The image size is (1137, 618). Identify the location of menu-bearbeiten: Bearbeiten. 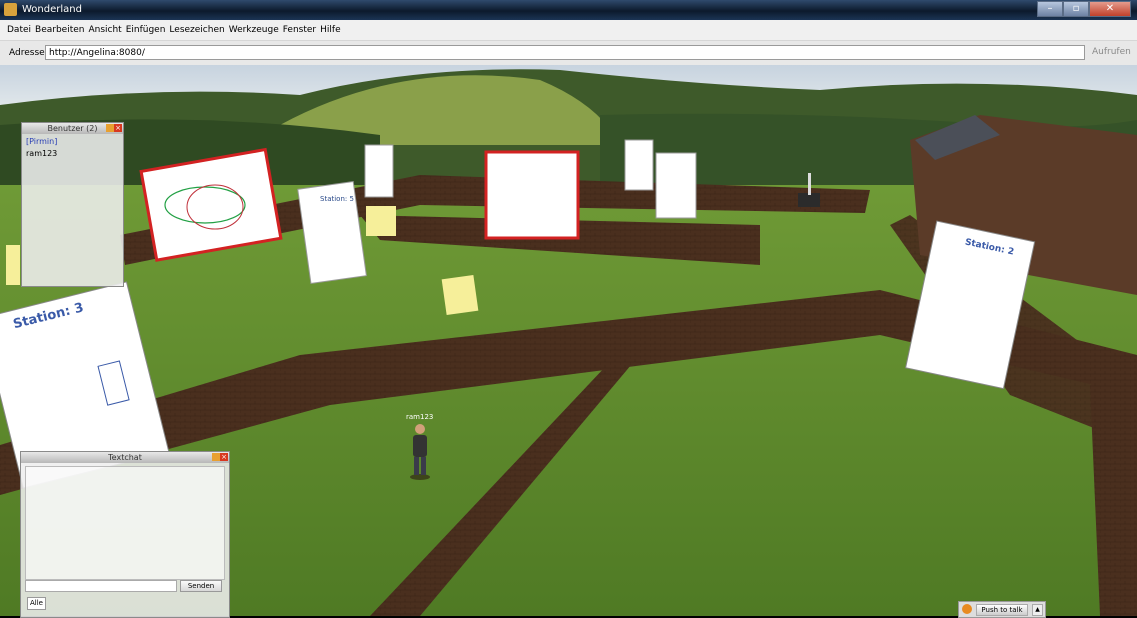
(59, 27).